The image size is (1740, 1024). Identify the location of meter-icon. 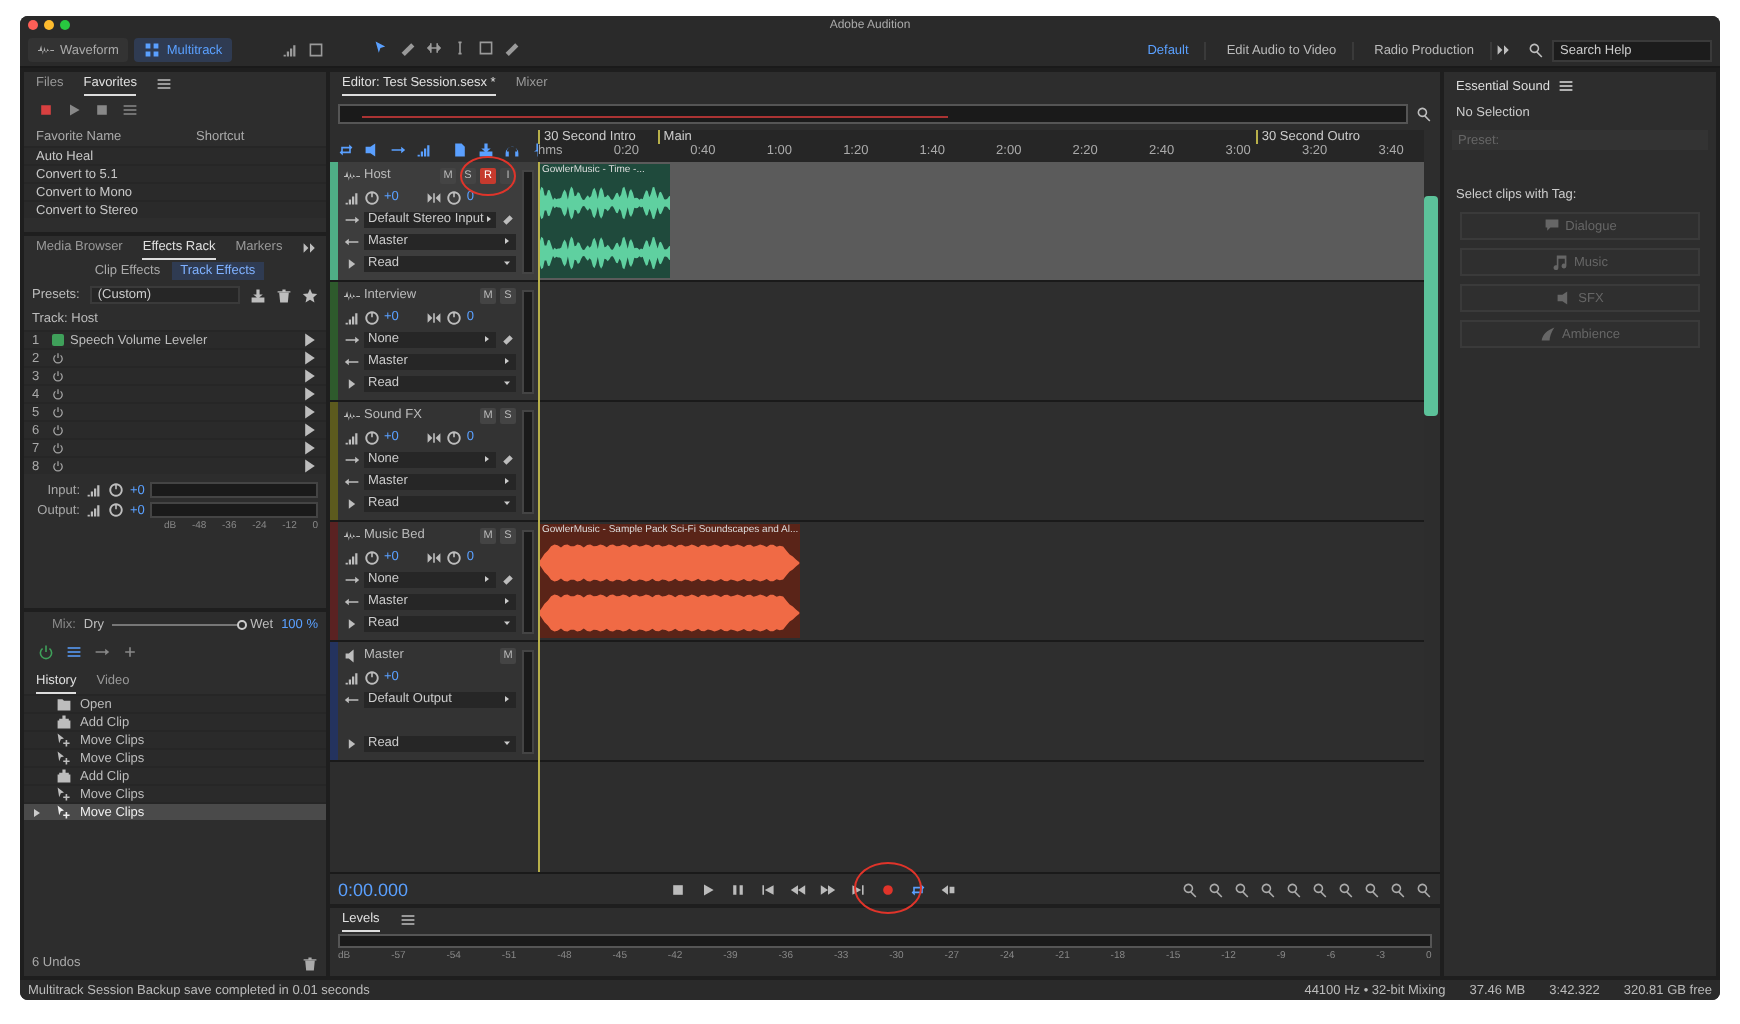
(290, 50).